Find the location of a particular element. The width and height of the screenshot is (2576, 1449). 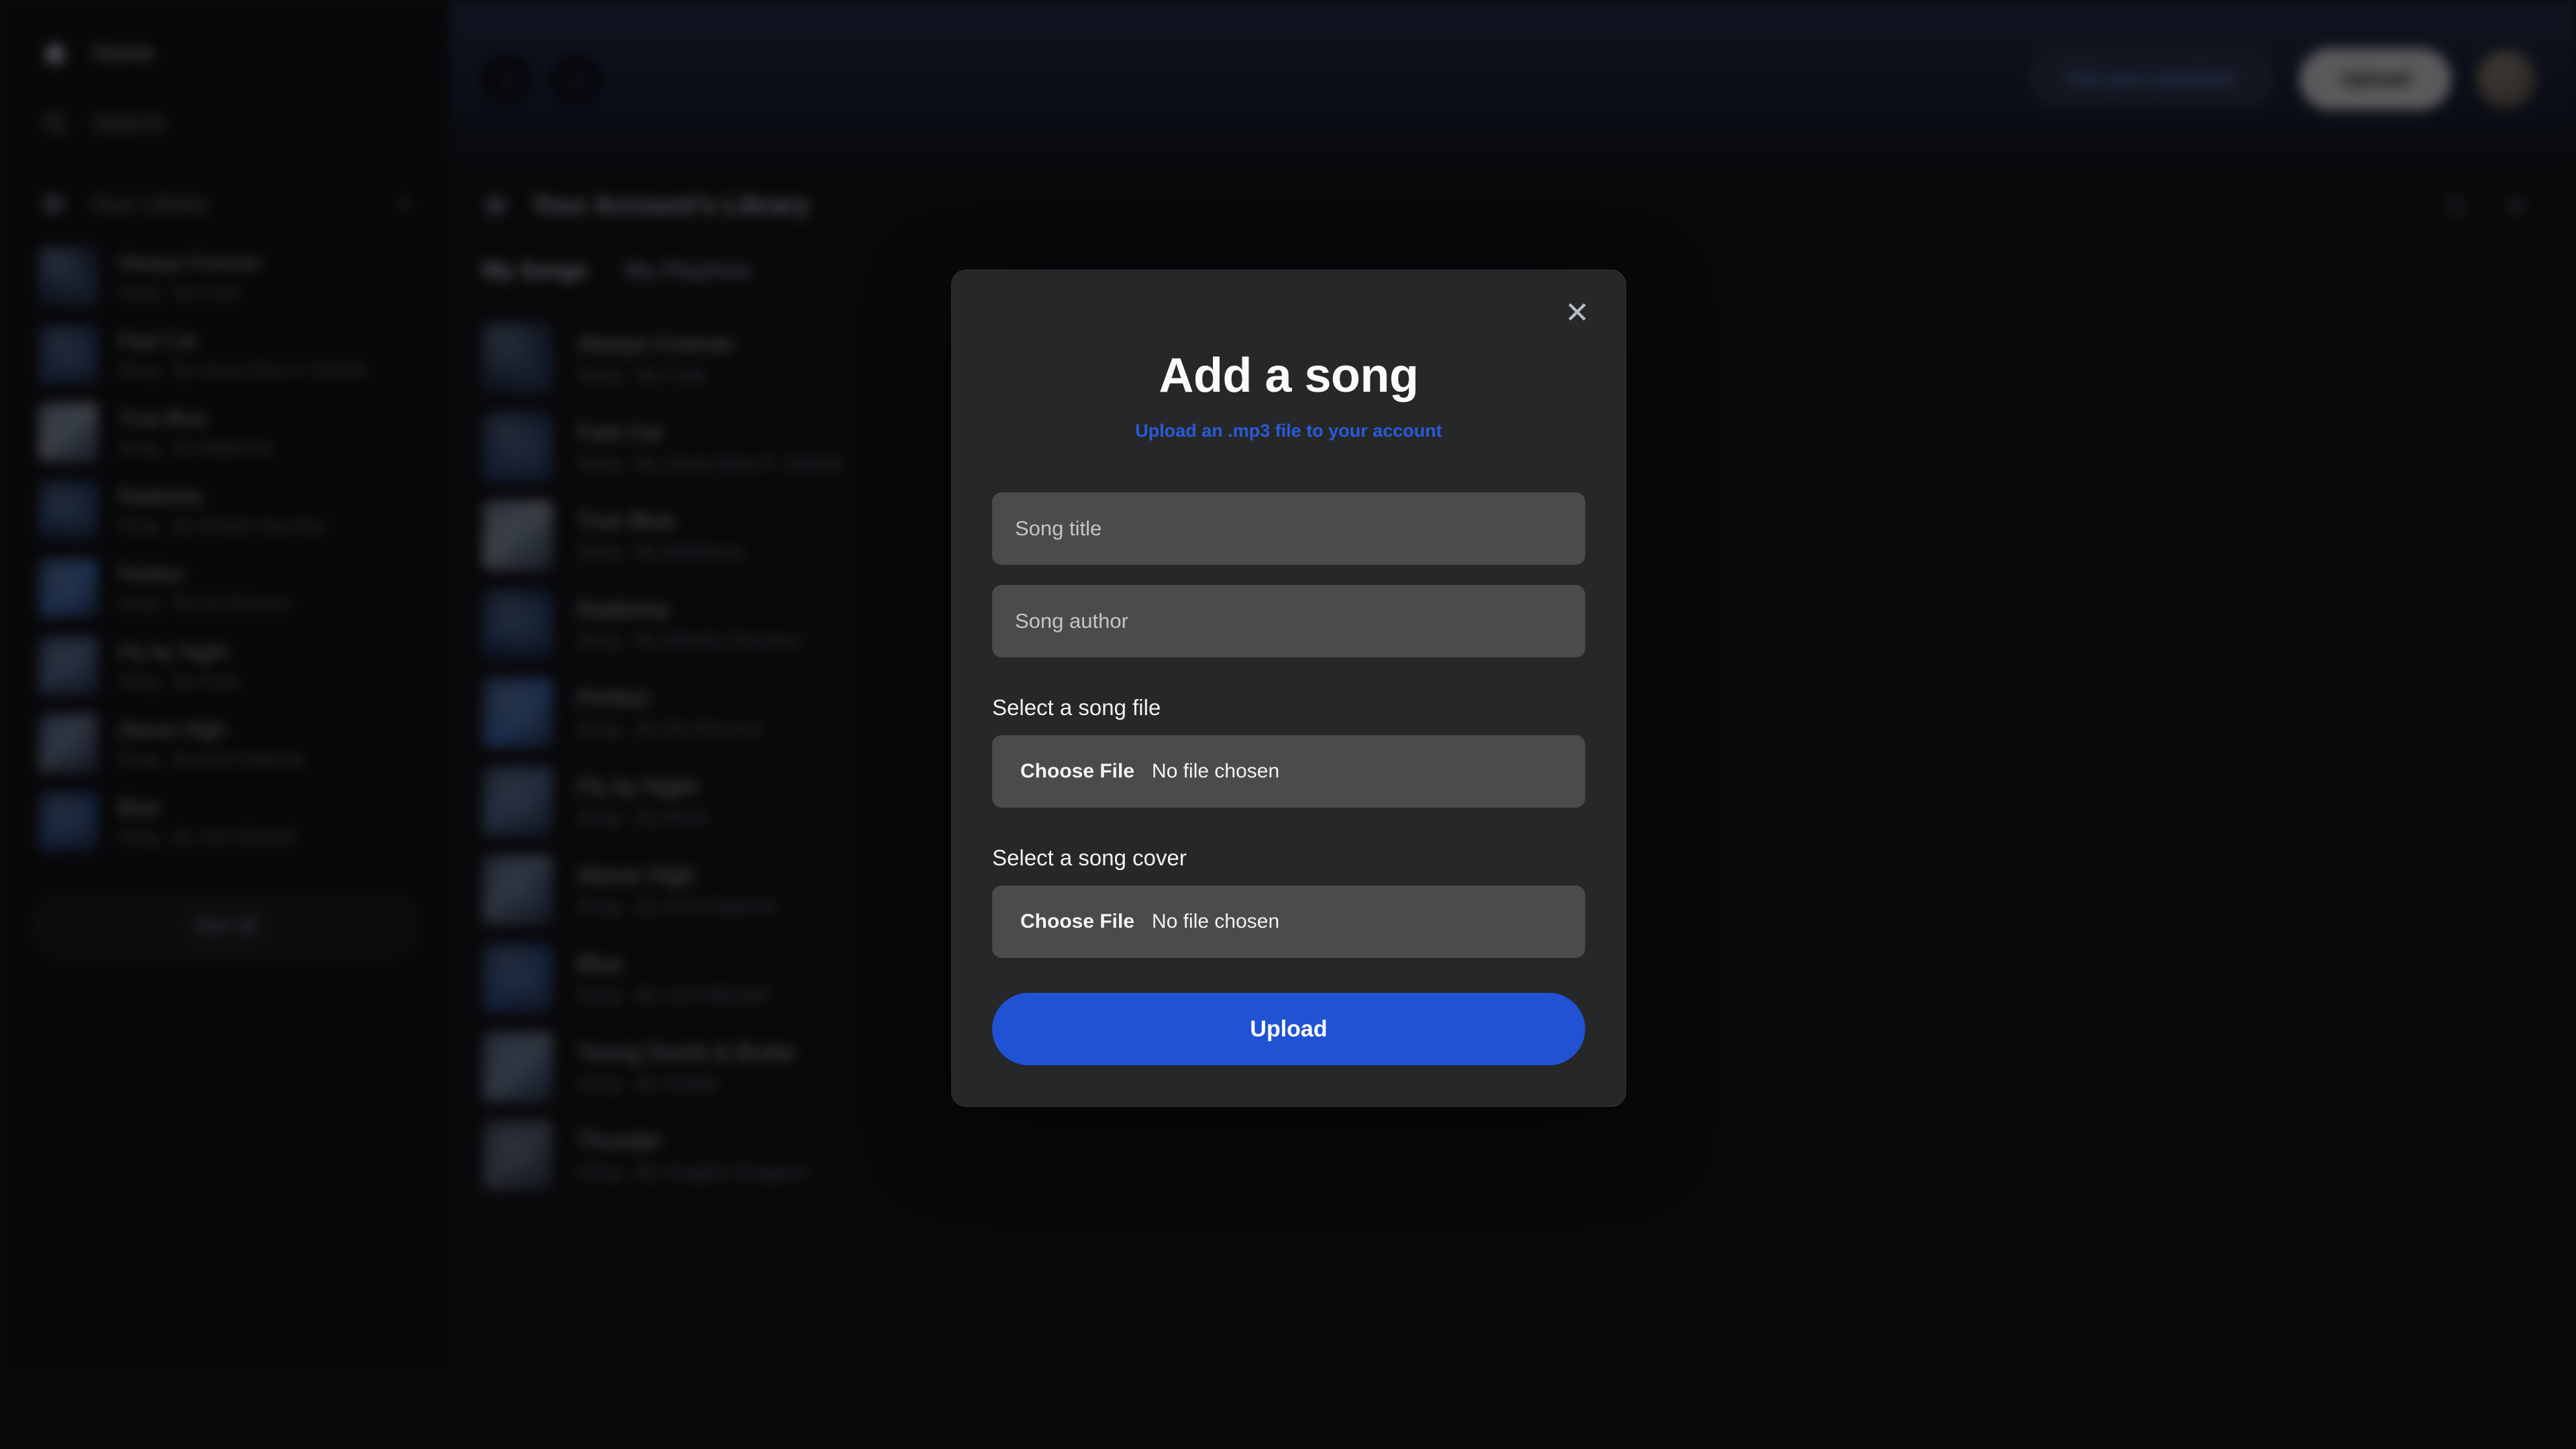

song-cover-picker: Choose File No file chosen is located at coordinates (1288, 921).